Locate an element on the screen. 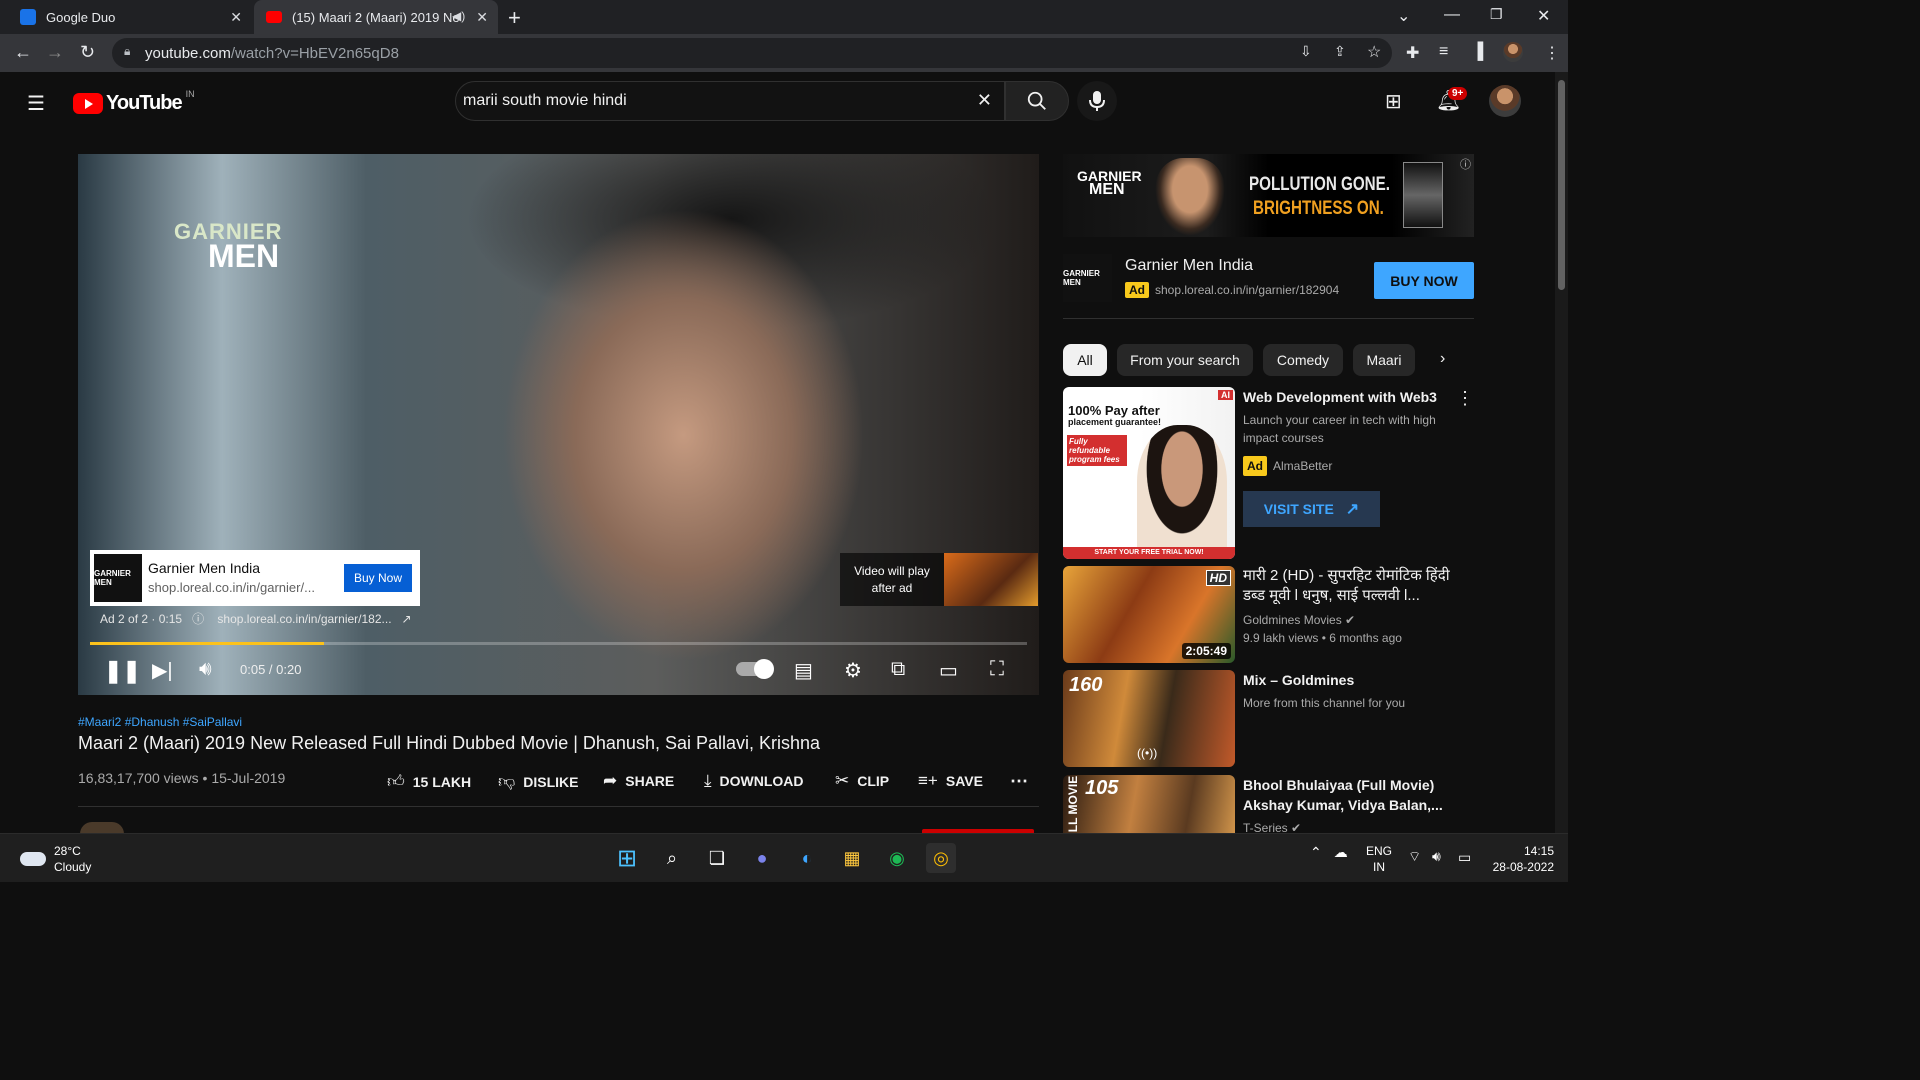 The image size is (1920, 1080). media-control-icon: ≡ is located at coordinates (1443, 52).